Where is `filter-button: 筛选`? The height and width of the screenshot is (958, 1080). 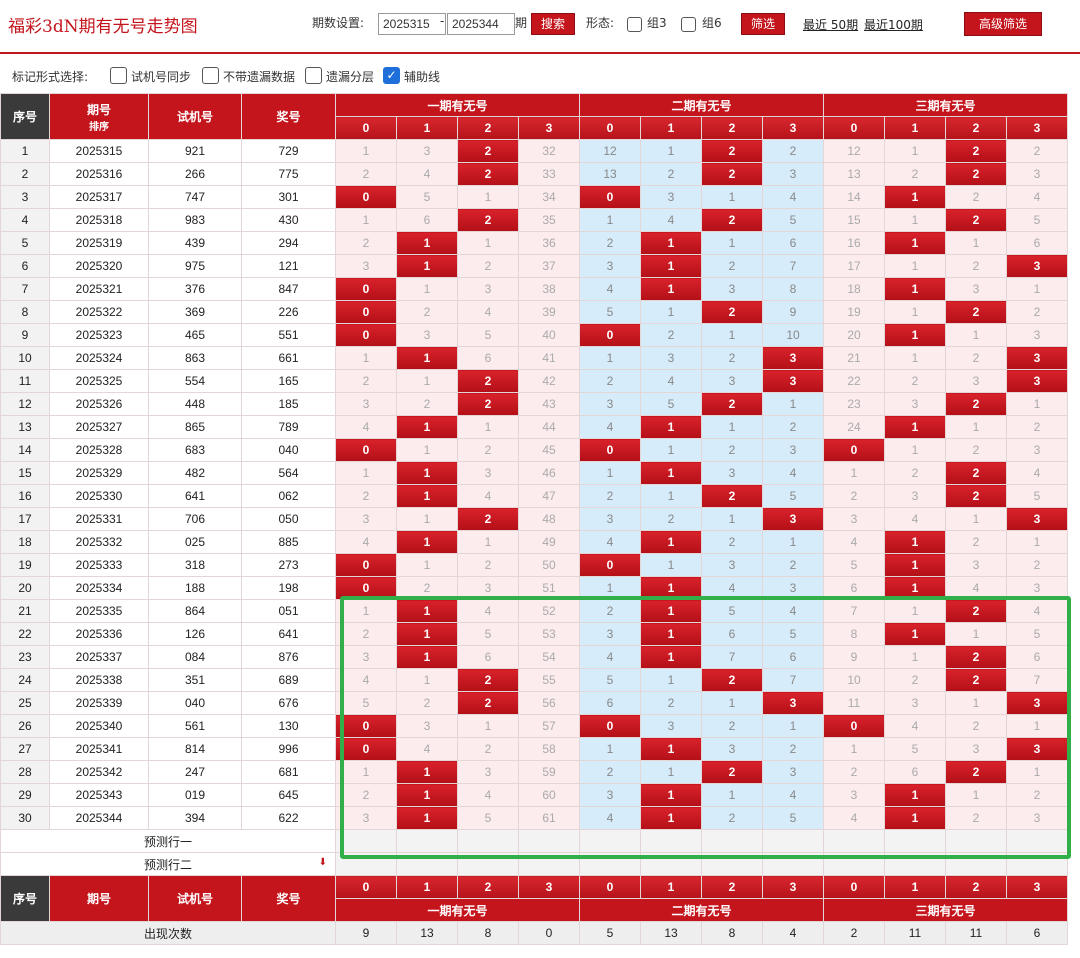
filter-button: 筛选 is located at coordinates (763, 24).